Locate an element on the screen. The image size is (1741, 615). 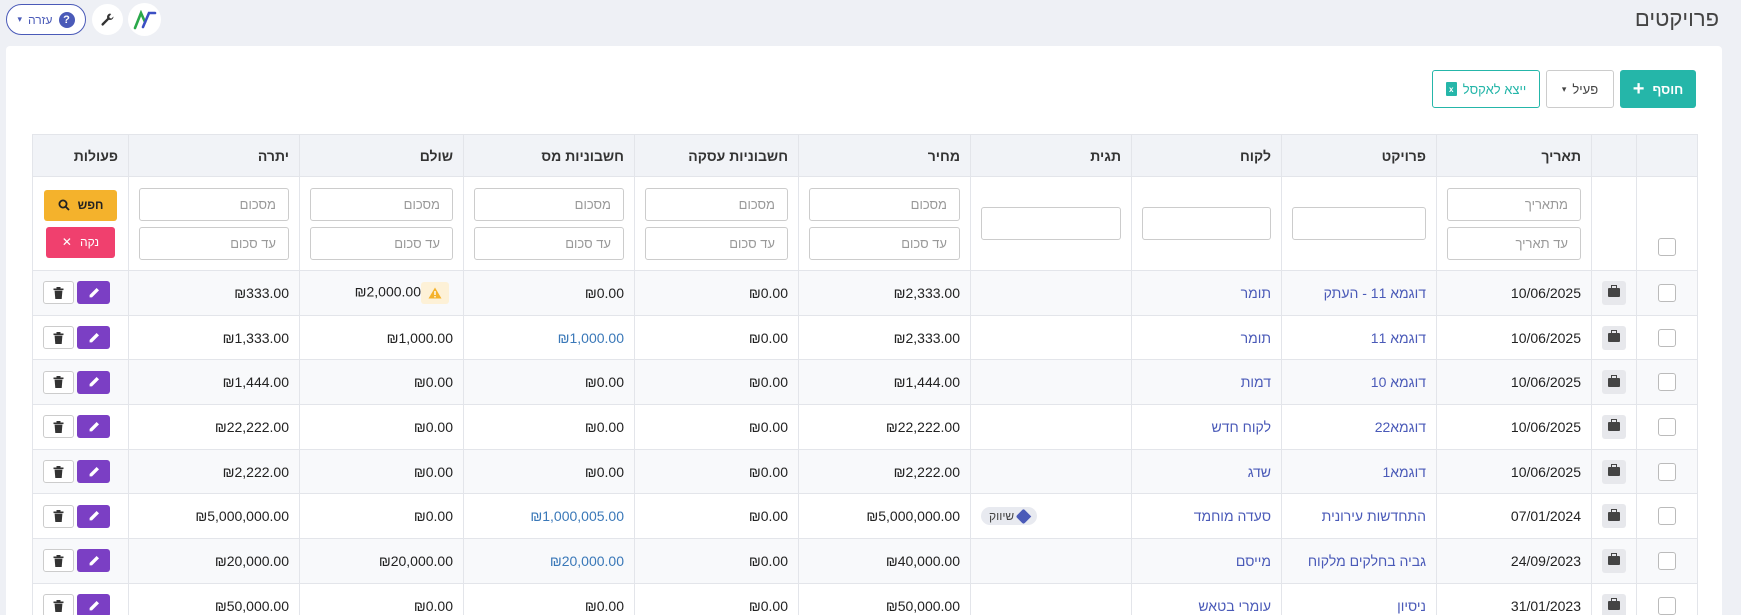
tax-to-input: עד סכום is located at coordinates (549, 243).